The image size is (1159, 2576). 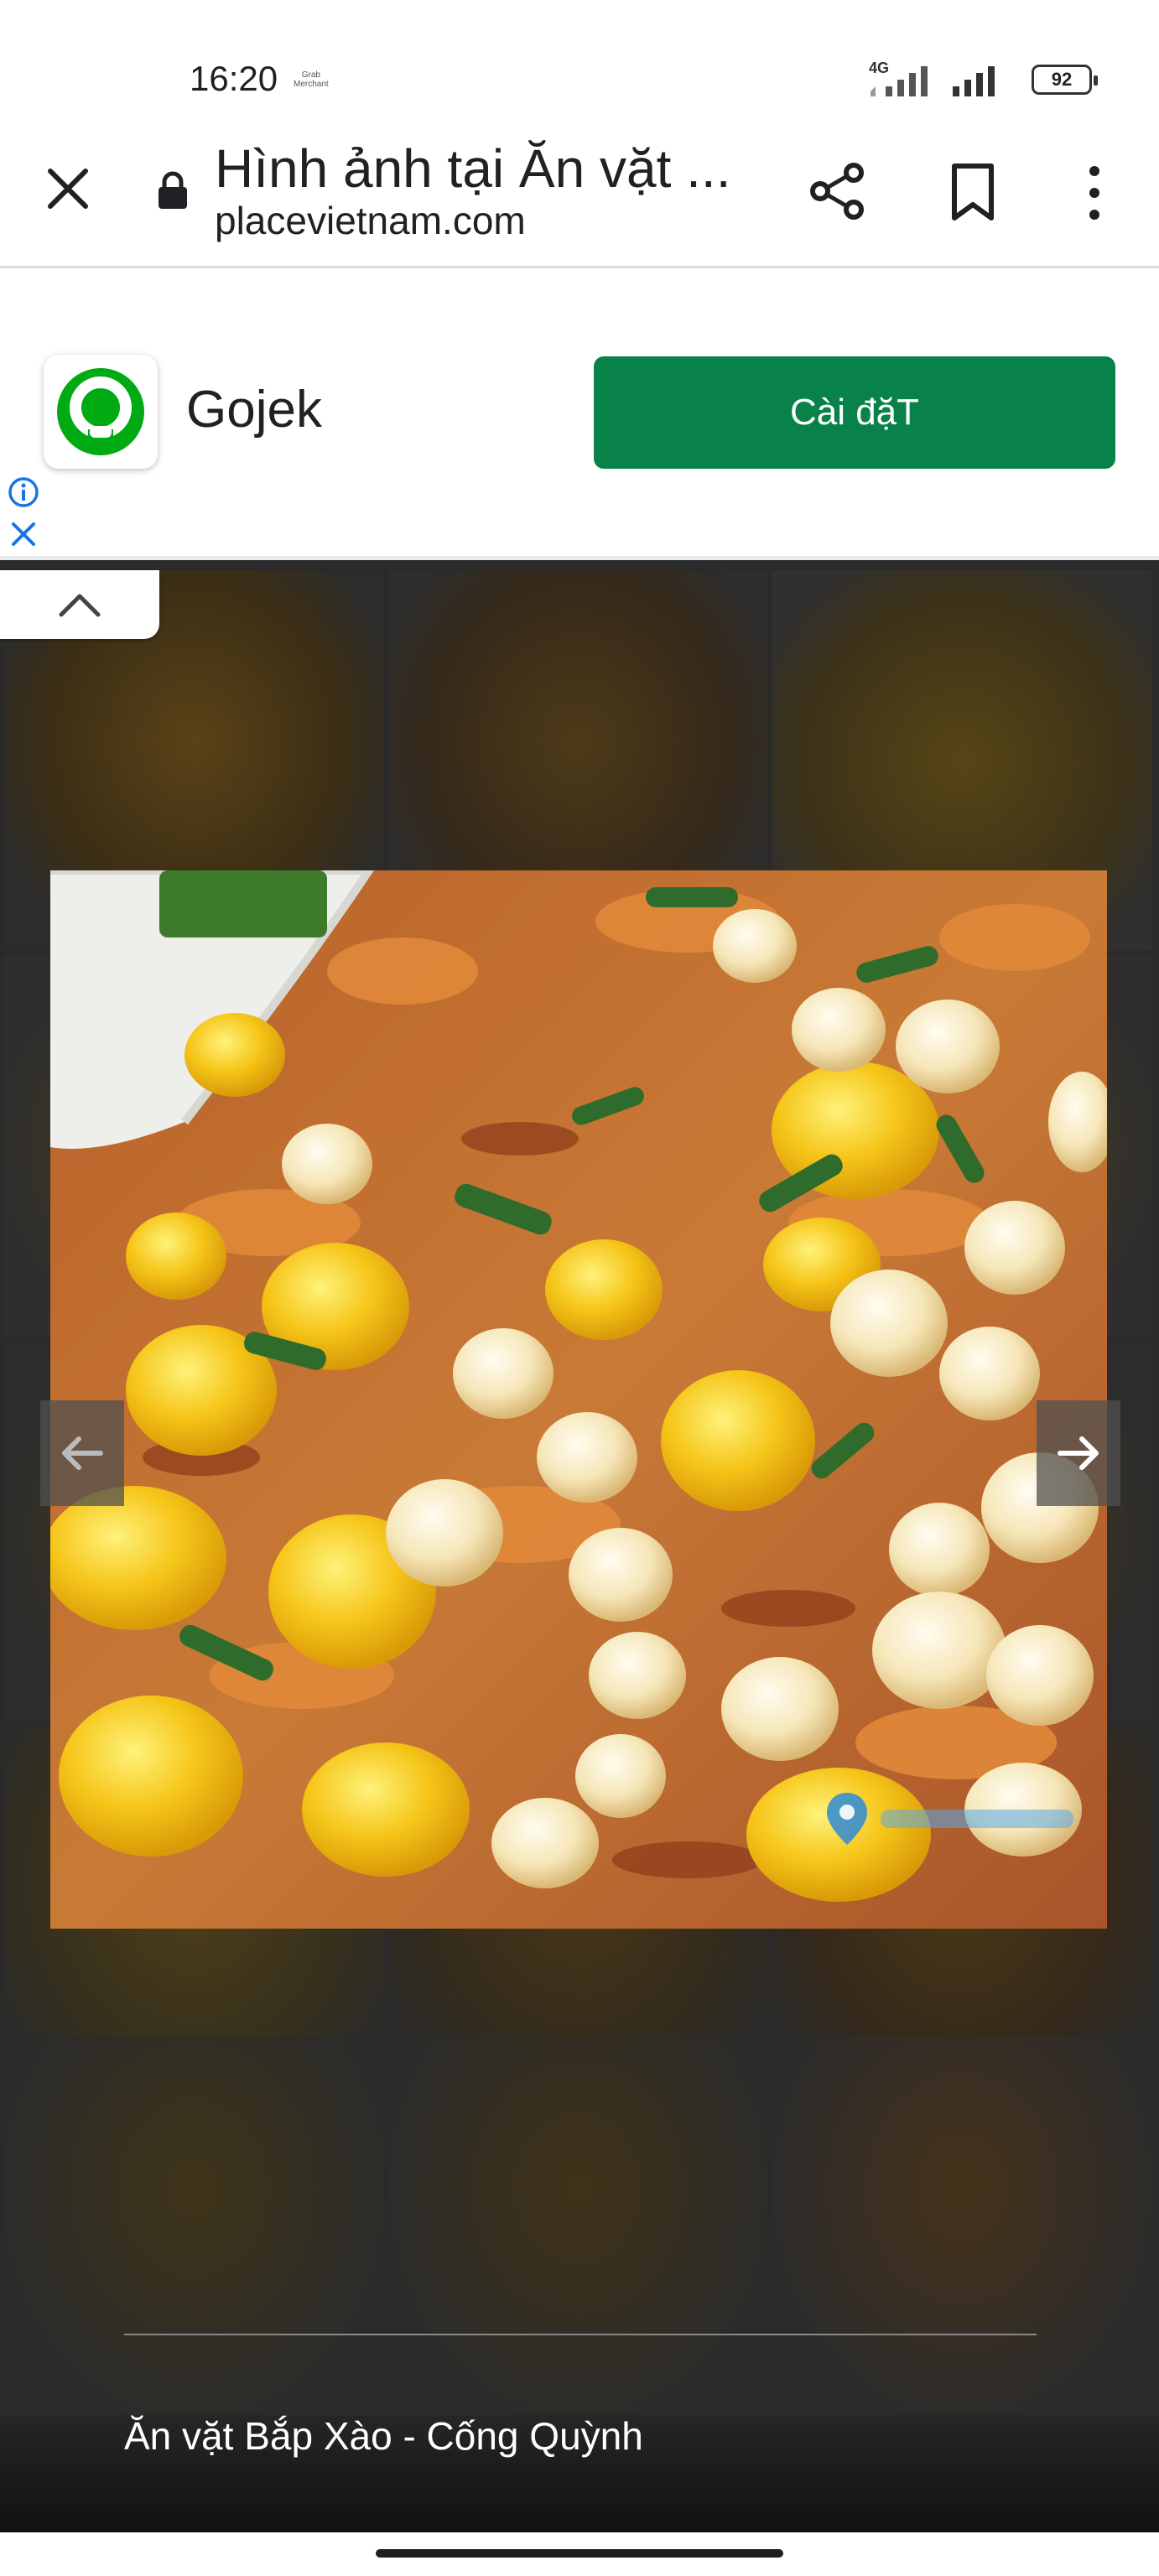 I want to click on status-time: 16:20, so click(x=234, y=78).